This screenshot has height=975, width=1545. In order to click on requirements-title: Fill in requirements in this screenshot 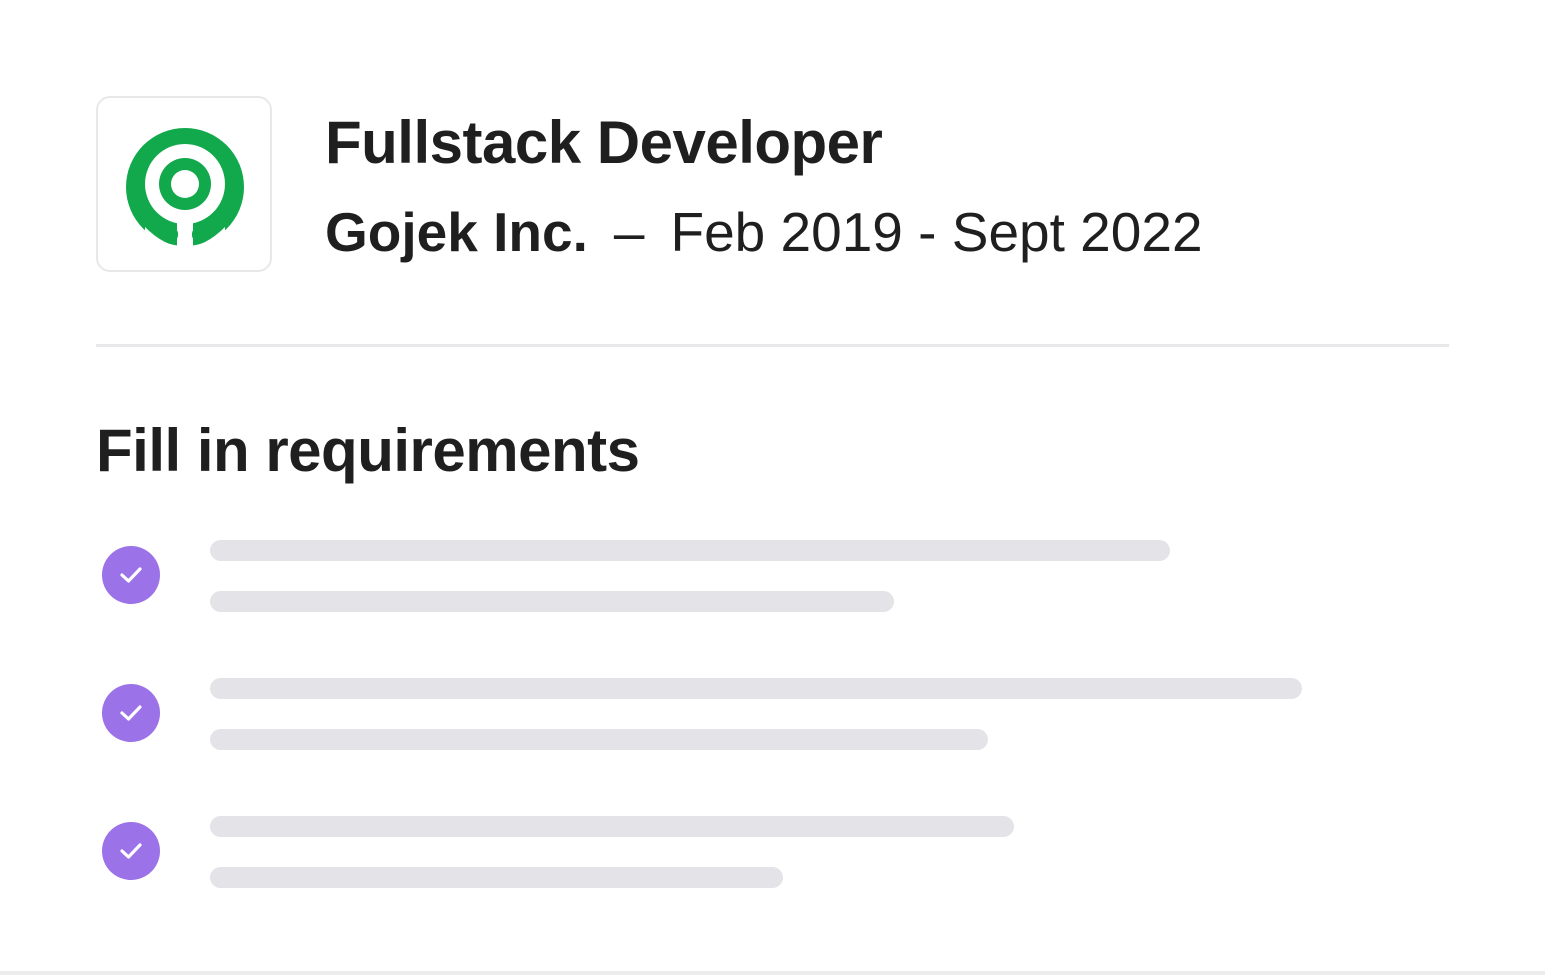, I will do `click(368, 450)`.